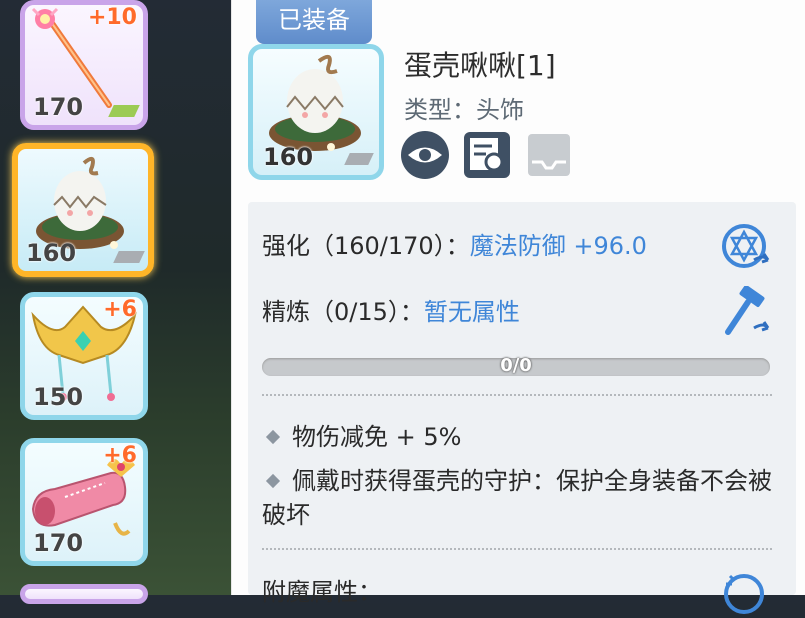  What do you see at coordinates (746, 246) in the screenshot?
I see `enhance-button-icon` at bounding box center [746, 246].